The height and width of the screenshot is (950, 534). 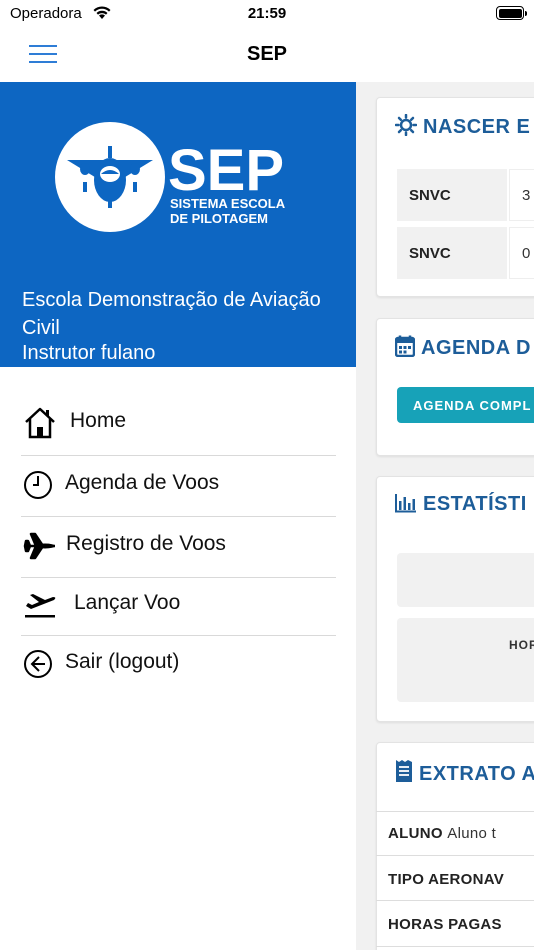 What do you see at coordinates (465, 405) in the screenshot?
I see `full-agenda-button: AGENDA COMPL` at bounding box center [465, 405].